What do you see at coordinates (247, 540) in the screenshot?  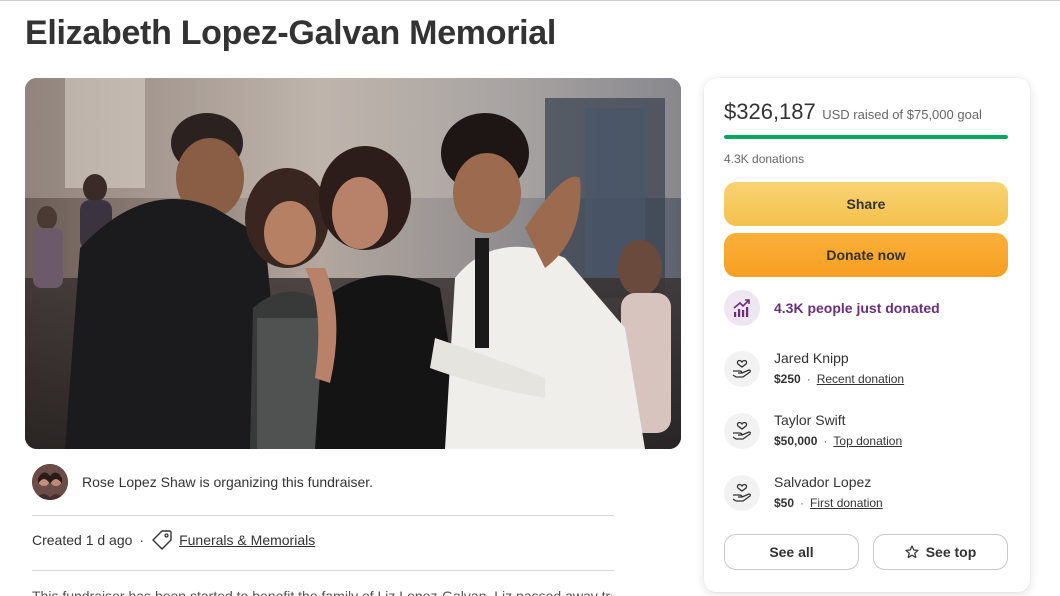 I see `category-link: Funerals & Memorials` at bounding box center [247, 540].